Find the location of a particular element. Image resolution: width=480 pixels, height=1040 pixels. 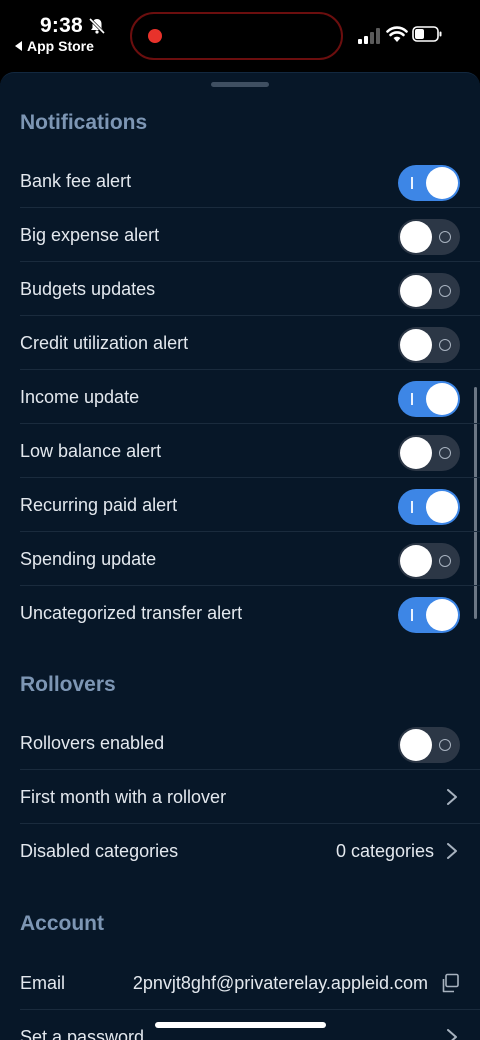

battery-icon is located at coordinates (427, 34).